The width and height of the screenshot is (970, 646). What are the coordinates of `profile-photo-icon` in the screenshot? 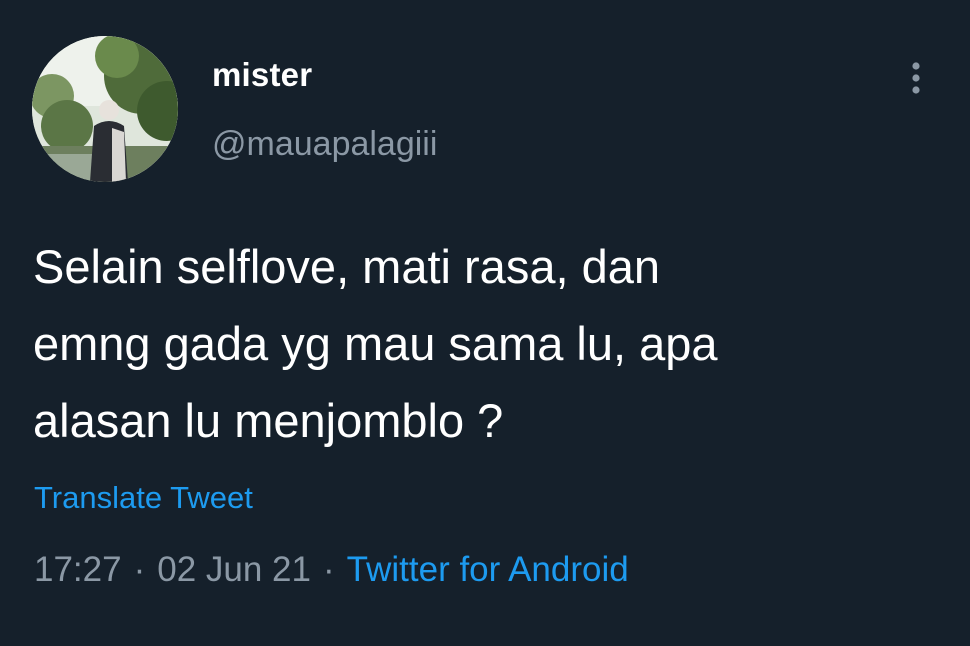 It's located at (105, 109).